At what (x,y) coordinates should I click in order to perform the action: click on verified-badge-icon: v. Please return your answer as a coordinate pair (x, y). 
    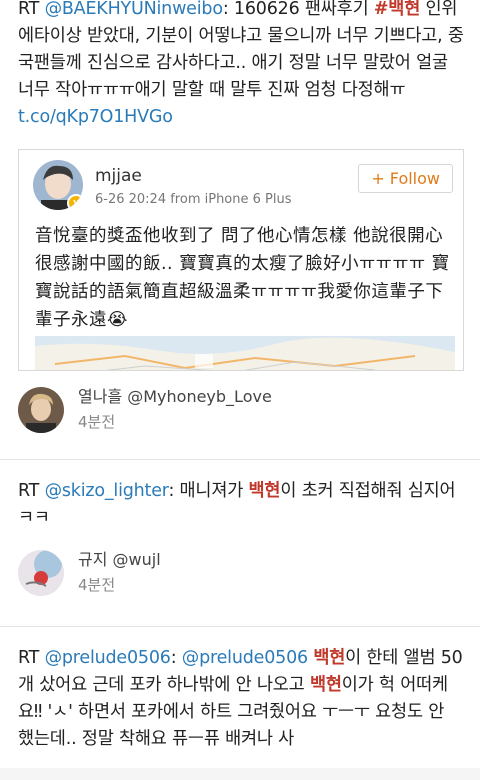
    Looking at the image, I should click on (75, 202).